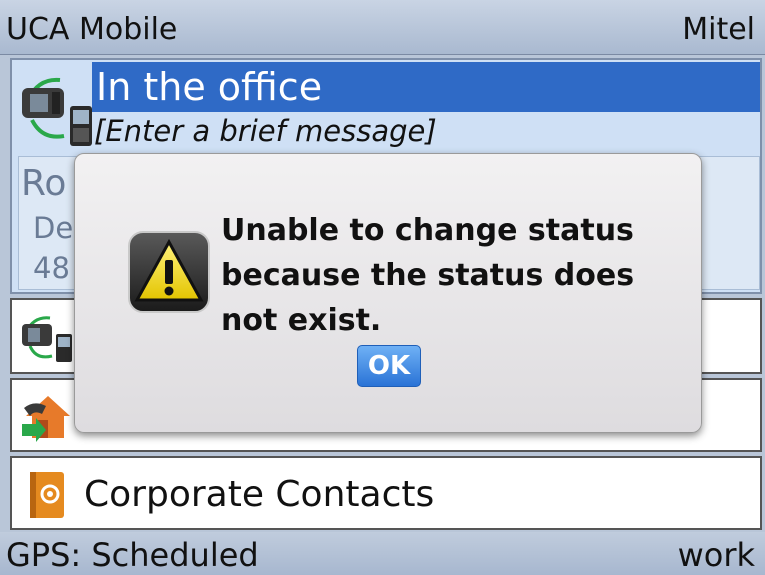  What do you see at coordinates (132, 555) in the screenshot?
I see `gps-status: GPS: Scheduled` at bounding box center [132, 555].